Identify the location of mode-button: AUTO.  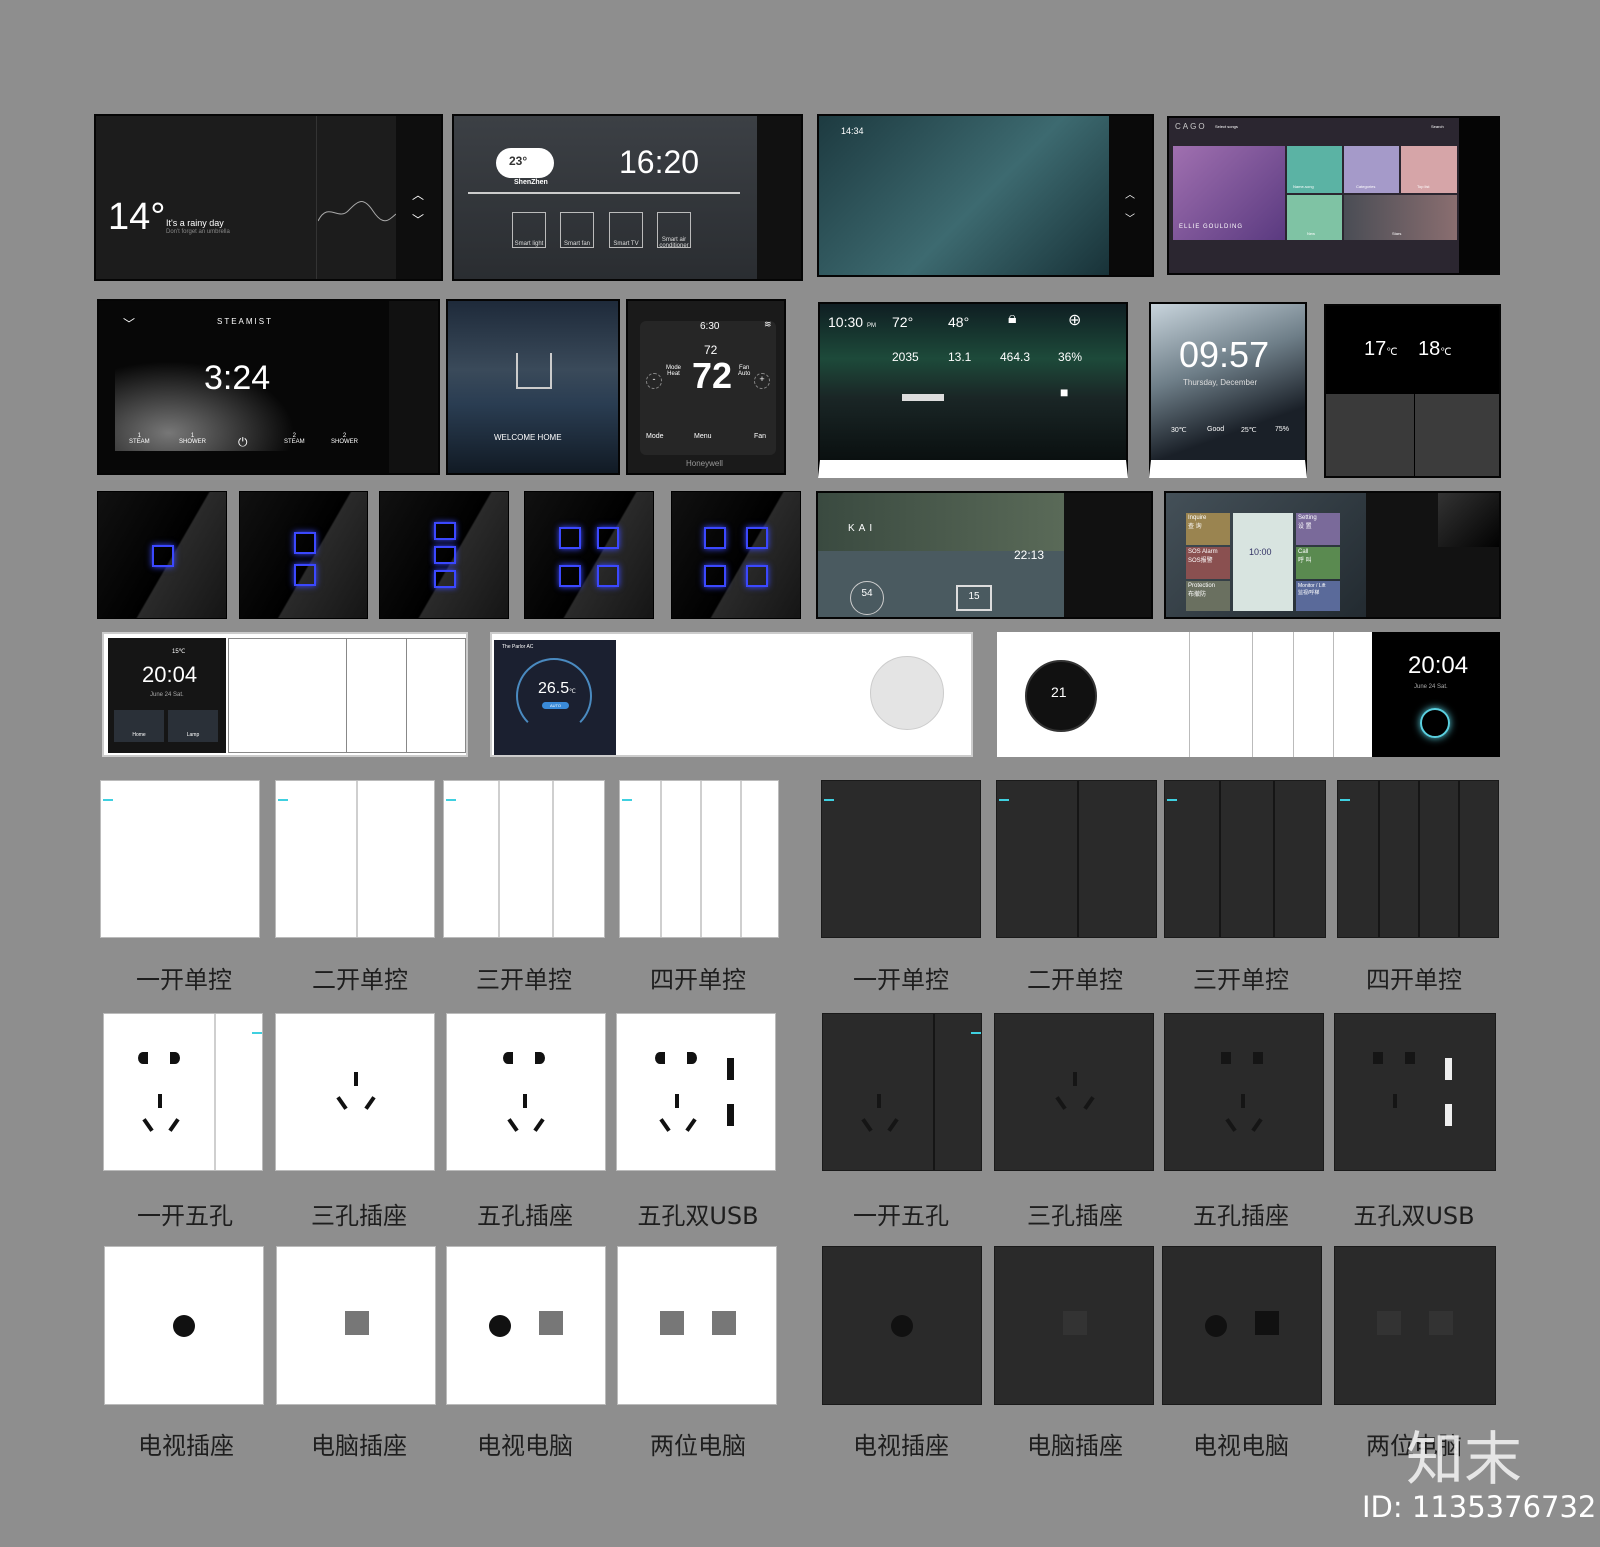
(556, 705).